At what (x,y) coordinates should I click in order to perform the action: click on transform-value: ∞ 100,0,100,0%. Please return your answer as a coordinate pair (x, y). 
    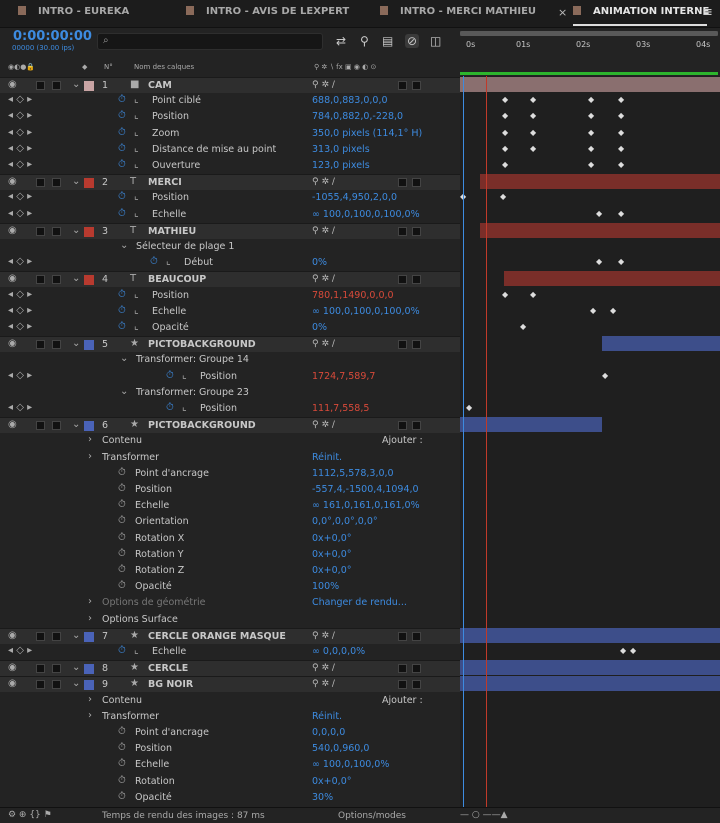
    Looking at the image, I should click on (350, 764).